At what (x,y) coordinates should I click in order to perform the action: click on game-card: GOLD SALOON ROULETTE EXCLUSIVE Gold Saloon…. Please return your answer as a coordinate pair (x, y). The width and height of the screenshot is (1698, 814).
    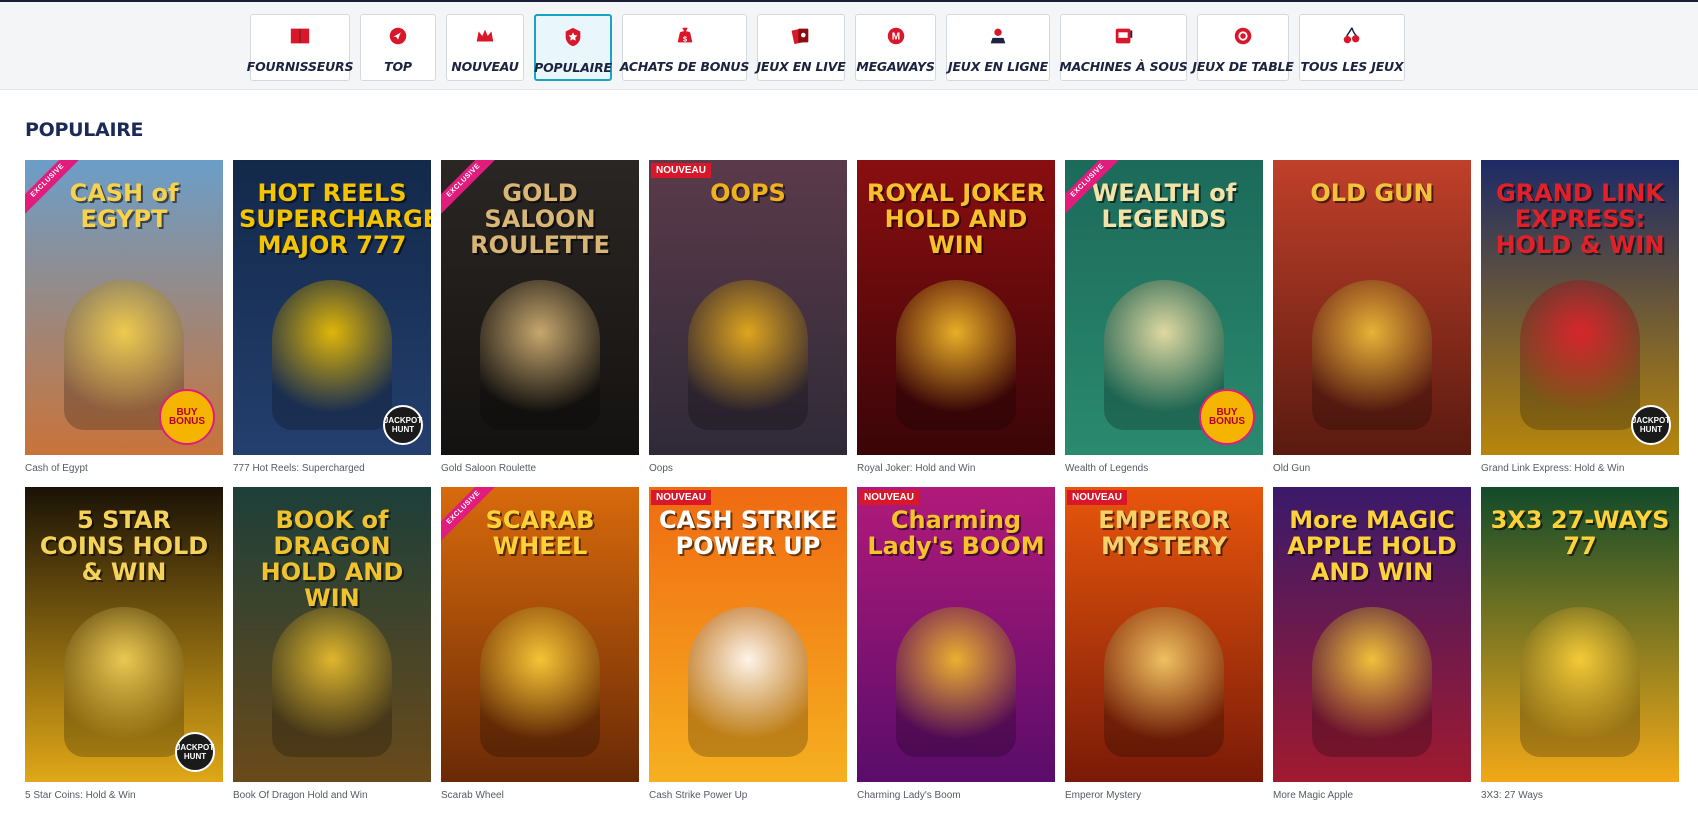
    Looking at the image, I should click on (540, 323).